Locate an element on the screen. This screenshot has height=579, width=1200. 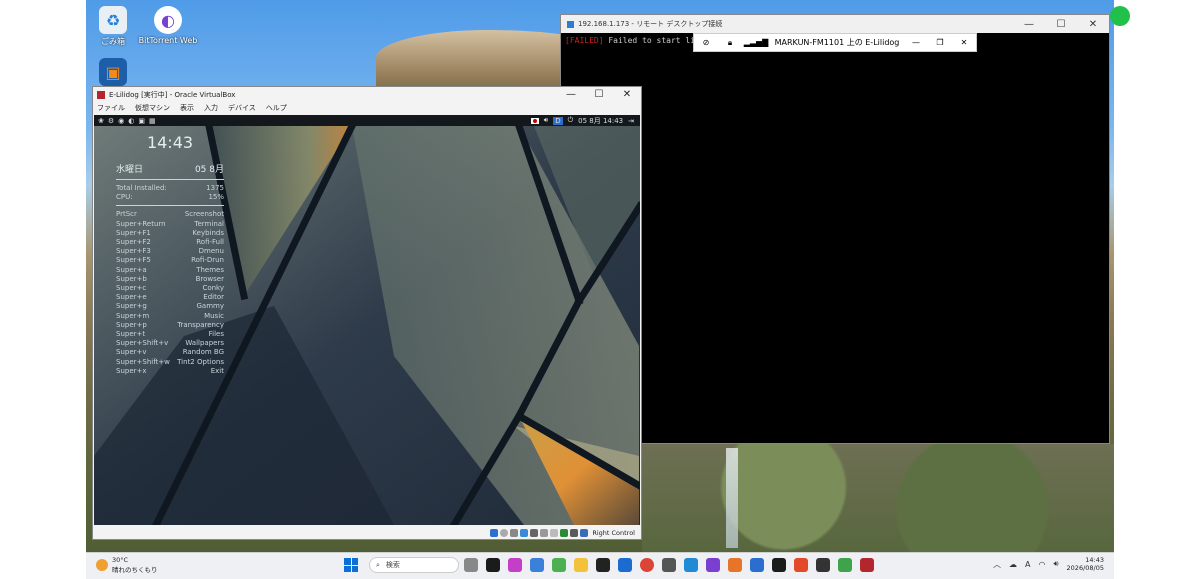
edge-icon is located at coordinates (625, 565).